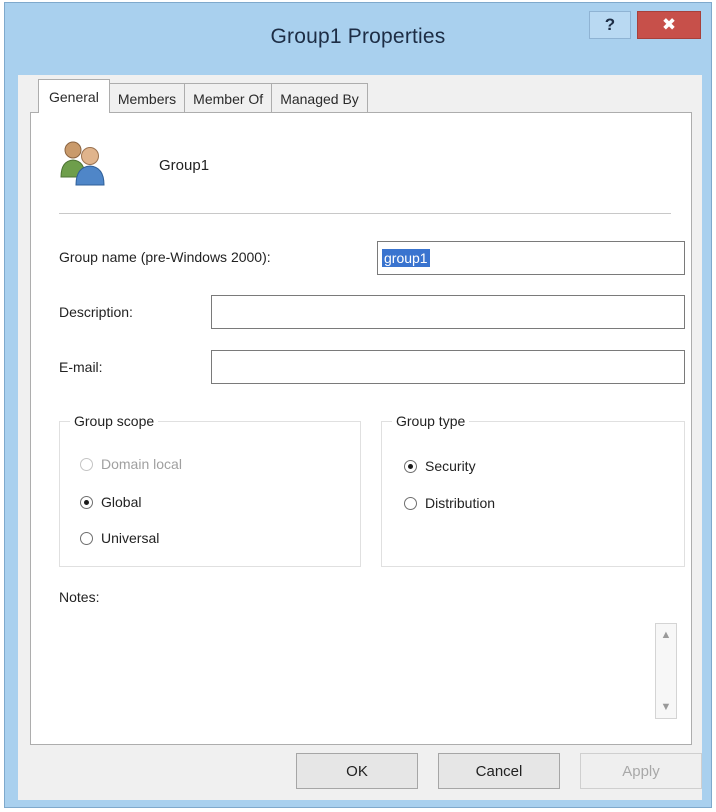 Image resolution: width=716 pixels, height=812 pixels. I want to click on group-display-name: Group1, so click(184, 165).